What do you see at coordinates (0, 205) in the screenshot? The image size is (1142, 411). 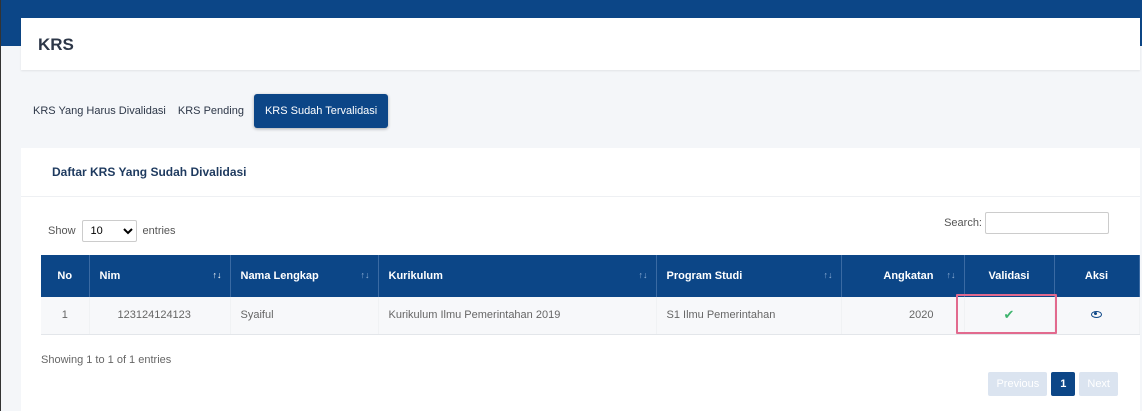 I see `left-border` at bounding box center [0, 205].